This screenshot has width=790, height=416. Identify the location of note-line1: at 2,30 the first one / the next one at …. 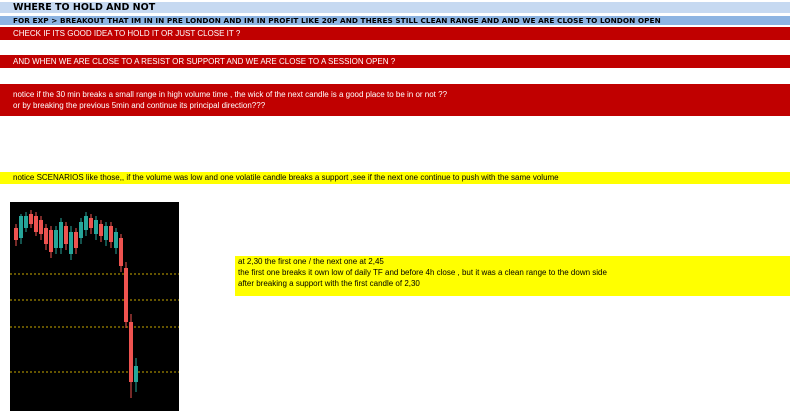
(311, 261).